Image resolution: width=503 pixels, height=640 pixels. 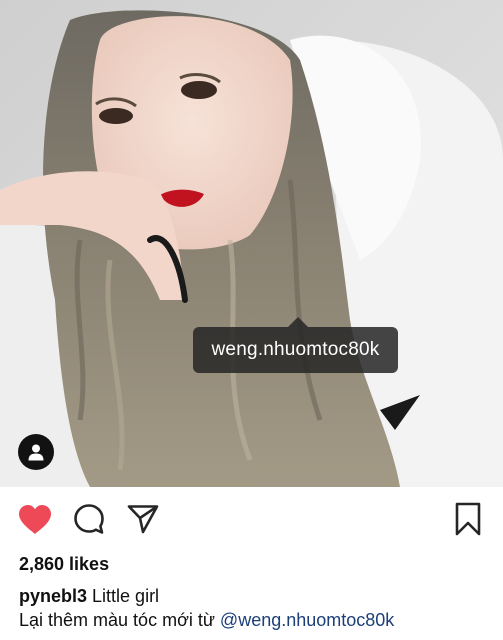 I want to click on likes-count: 2,860 likes, so click(x=64, y=564).